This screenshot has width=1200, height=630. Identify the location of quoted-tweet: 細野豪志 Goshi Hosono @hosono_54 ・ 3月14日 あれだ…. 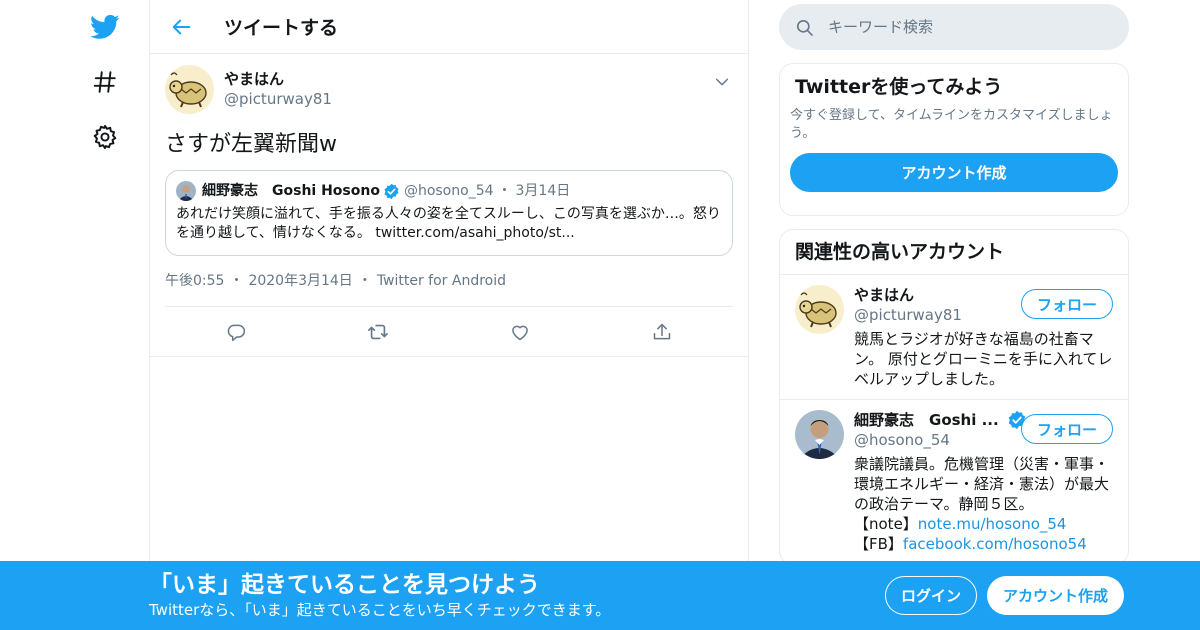
(449, 213).